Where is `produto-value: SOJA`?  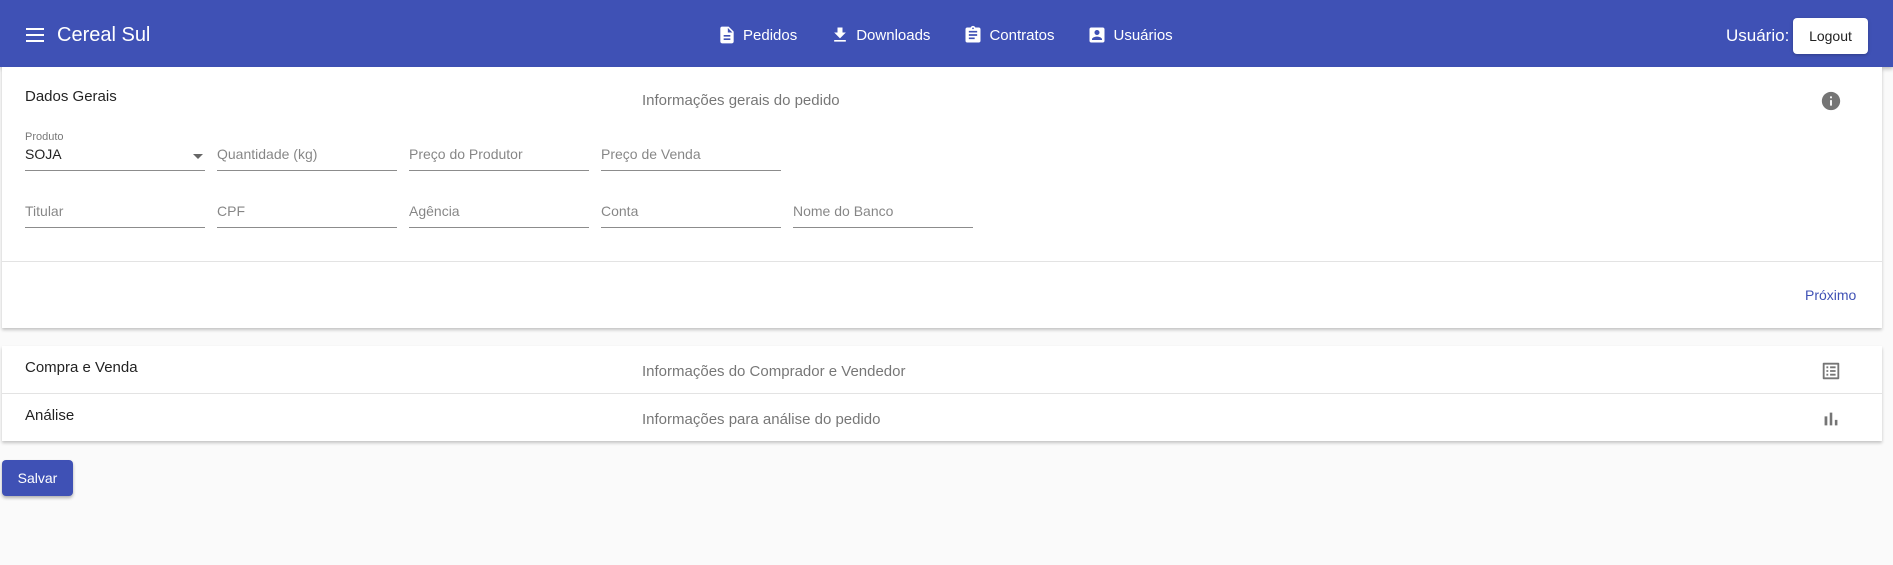 produto-value: SOJA is located at coordinates (43, 154).